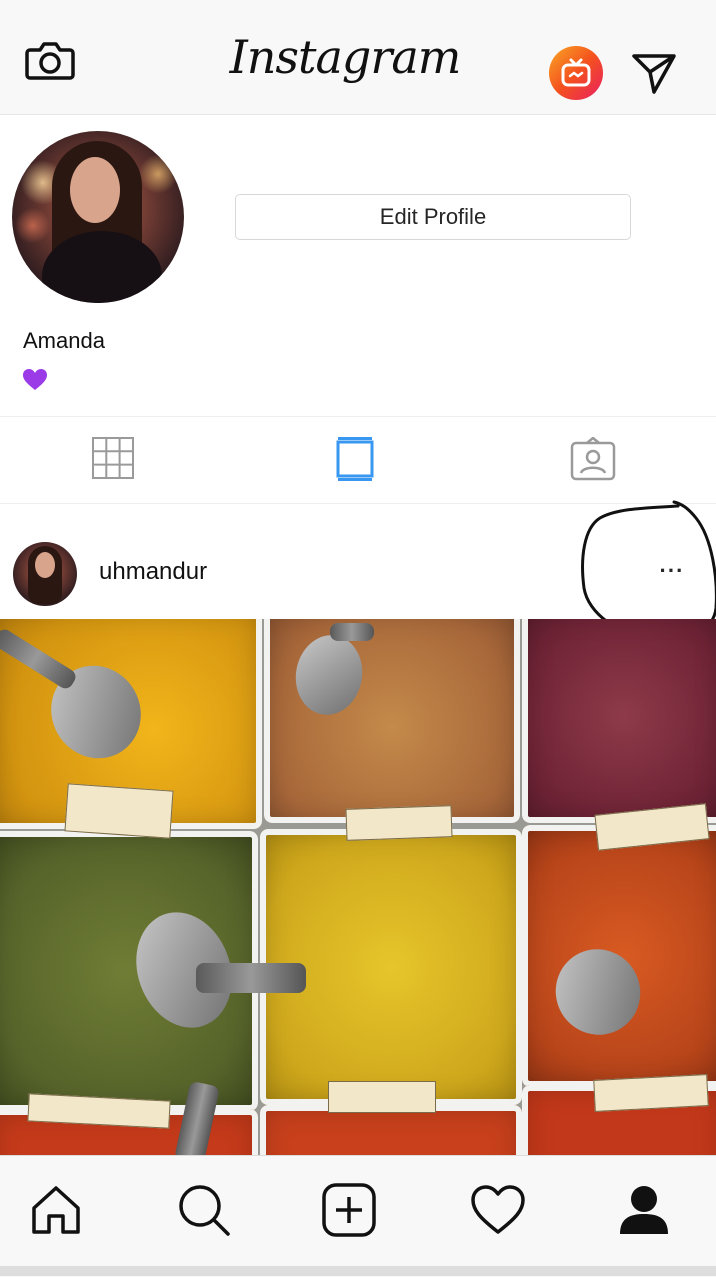 The height and width of the screenshot is (1277, 716). I want to click on top-bar: Instagram, so click(358, 57).